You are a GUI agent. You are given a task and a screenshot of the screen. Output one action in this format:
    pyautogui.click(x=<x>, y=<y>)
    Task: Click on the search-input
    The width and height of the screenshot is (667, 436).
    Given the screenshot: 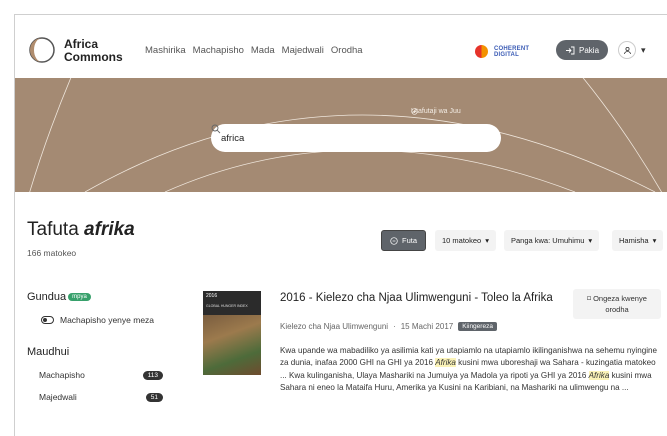 What is the action you would take?
    pyautogui.click(x=341, y=138)
    